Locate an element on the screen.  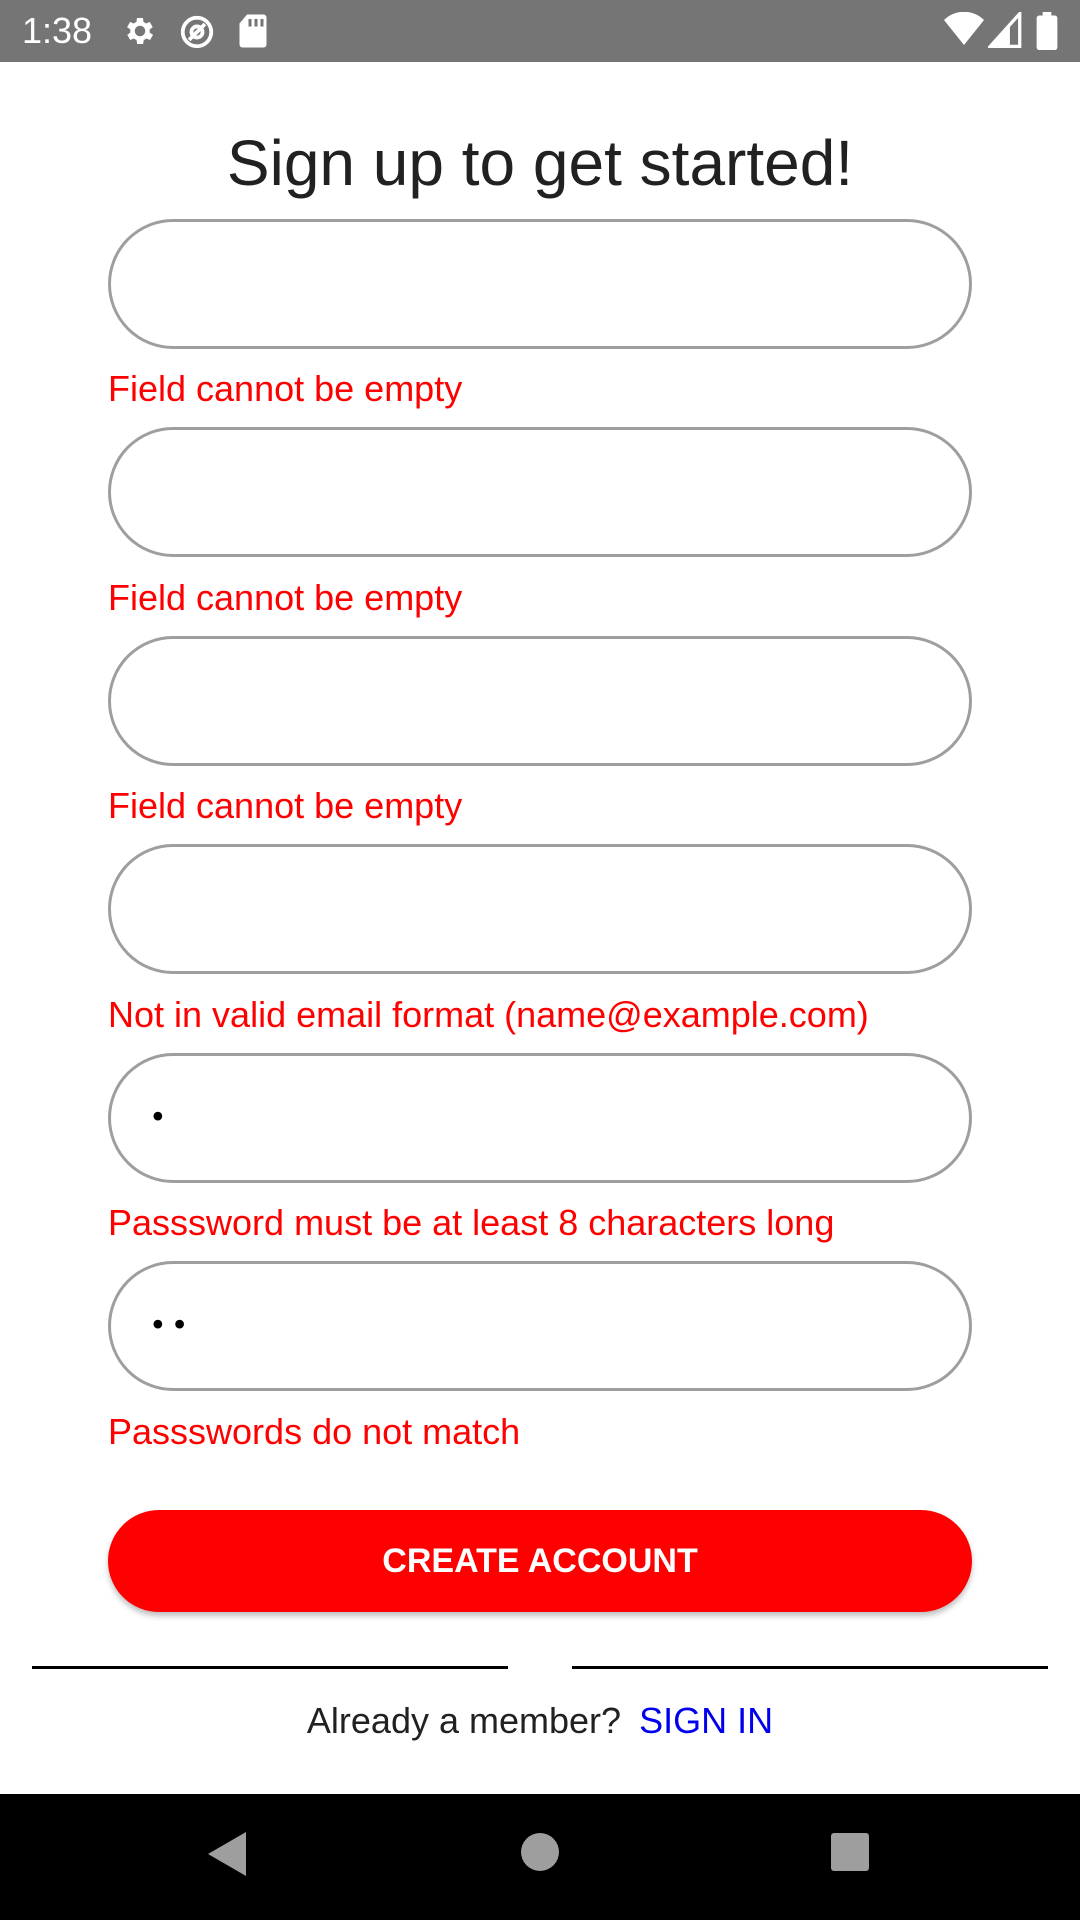
signin-row: Already a member? SIGN IN is located at coordinates (540, 1721).